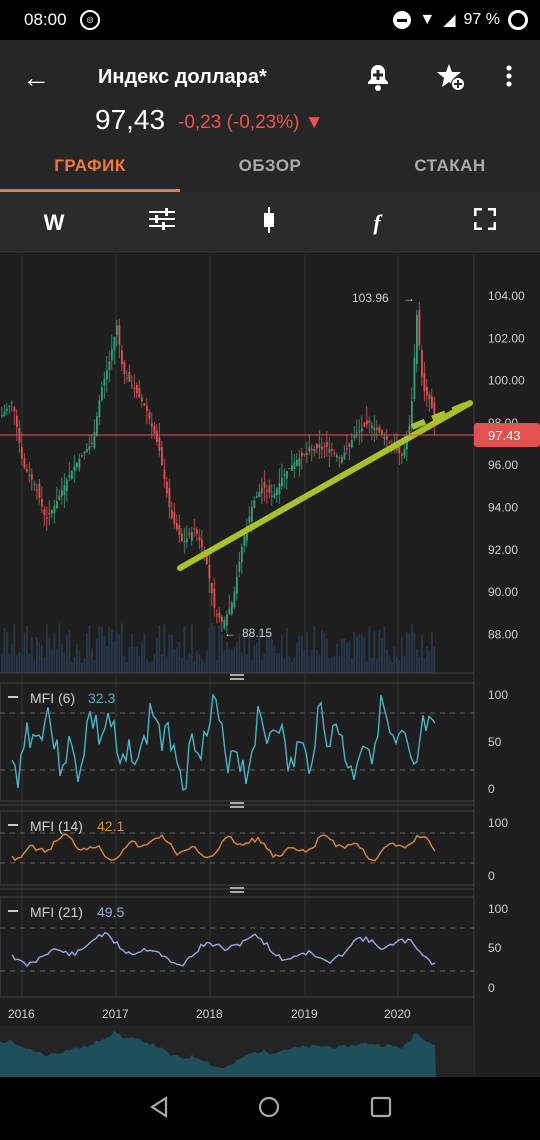 Image resolution: width=540 pixels, height=1140 pixels. What do you see at coordinates (36, 78) in the screenshot?
I see `back-arrow-icon: ←` at bounding box center [36, 78].